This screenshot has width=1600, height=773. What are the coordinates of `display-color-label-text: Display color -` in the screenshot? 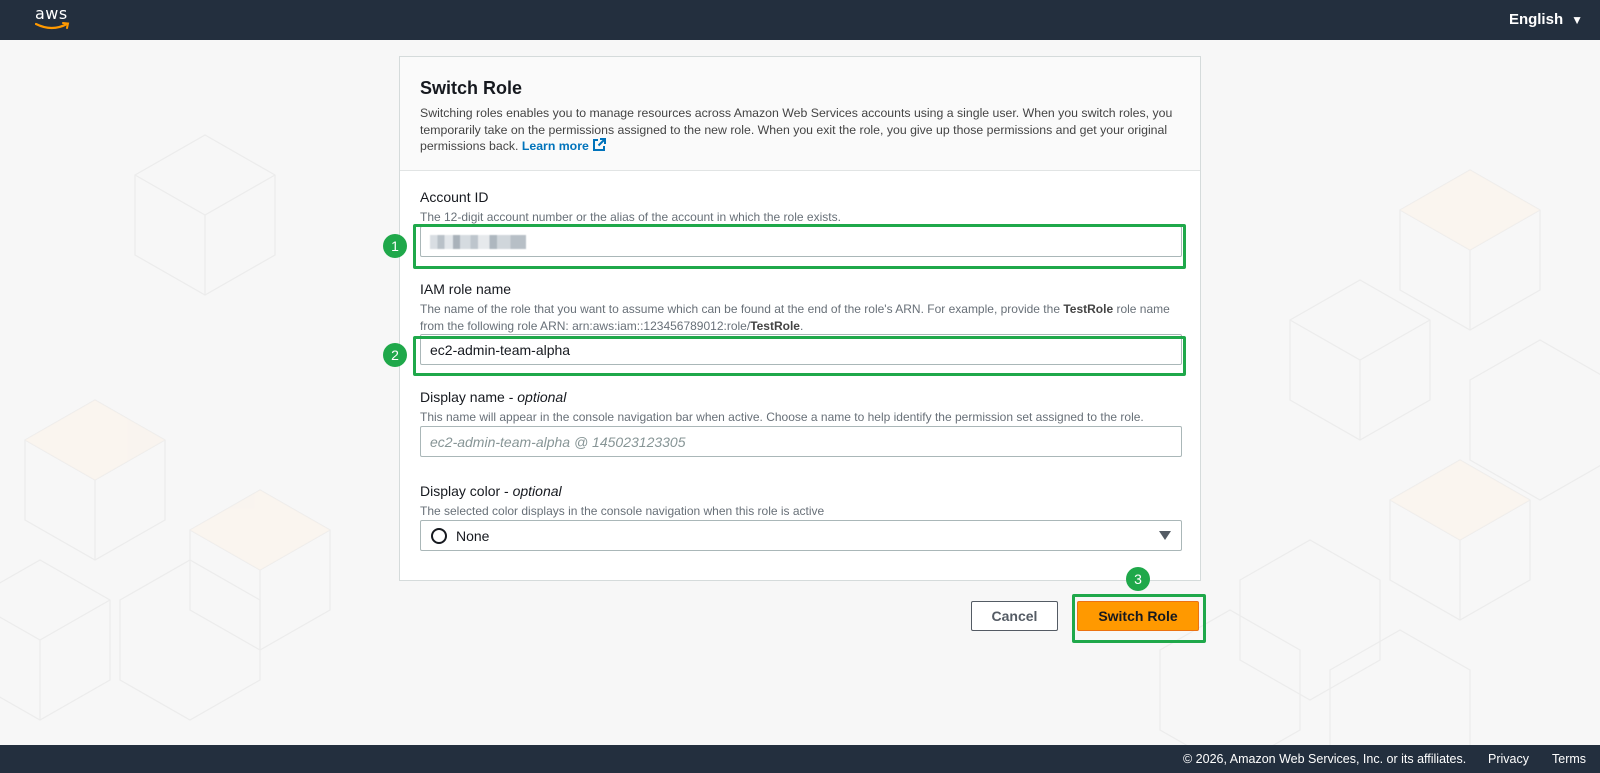 It's located at (466, 491).